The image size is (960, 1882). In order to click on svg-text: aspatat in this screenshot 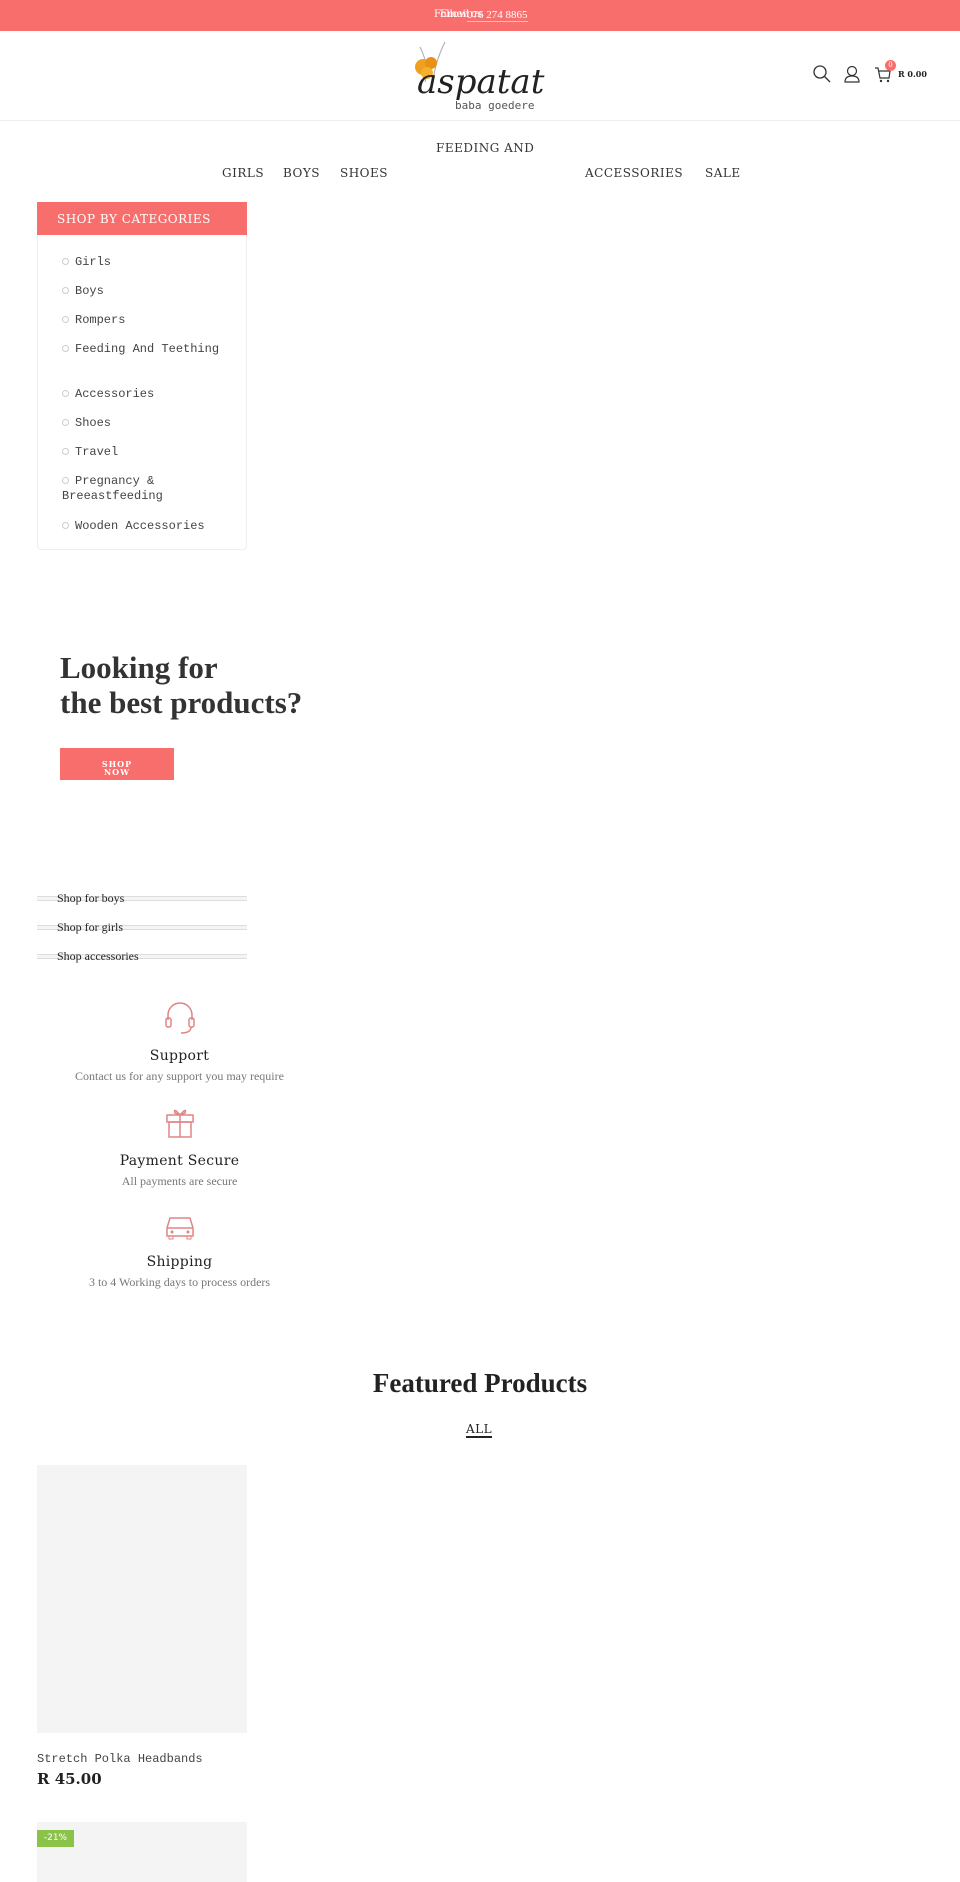, I will do `click(481, 82)`.